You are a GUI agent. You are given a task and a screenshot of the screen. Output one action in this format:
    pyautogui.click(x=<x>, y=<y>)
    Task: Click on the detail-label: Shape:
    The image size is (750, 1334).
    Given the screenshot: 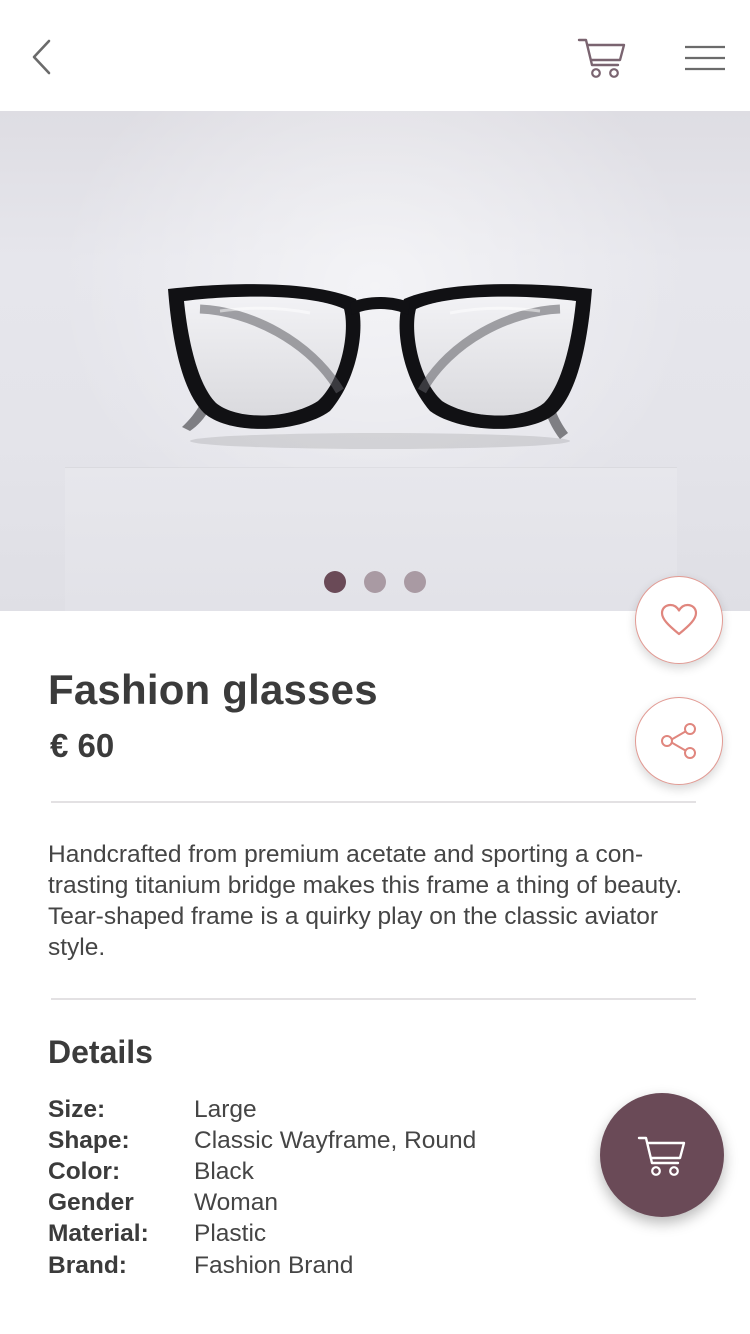 What is the action you would take?
    pyautogui.click(x=89, y=1140)
    